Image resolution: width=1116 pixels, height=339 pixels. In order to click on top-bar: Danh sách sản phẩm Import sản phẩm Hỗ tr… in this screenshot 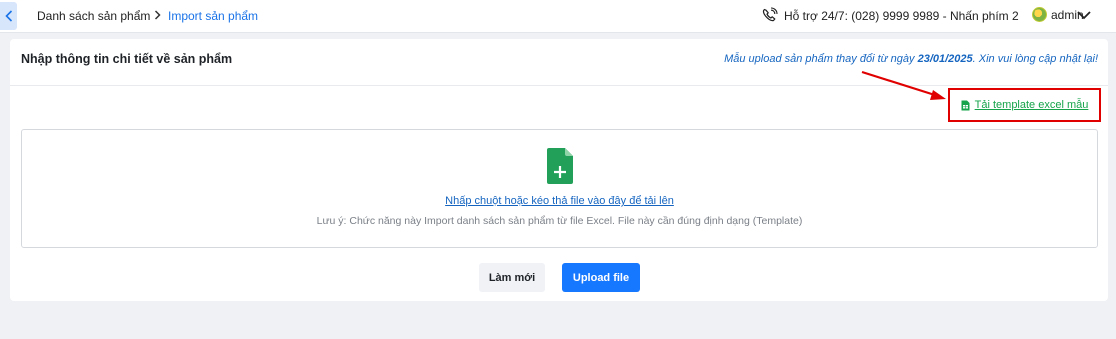, I will do `click(558, 16)`.